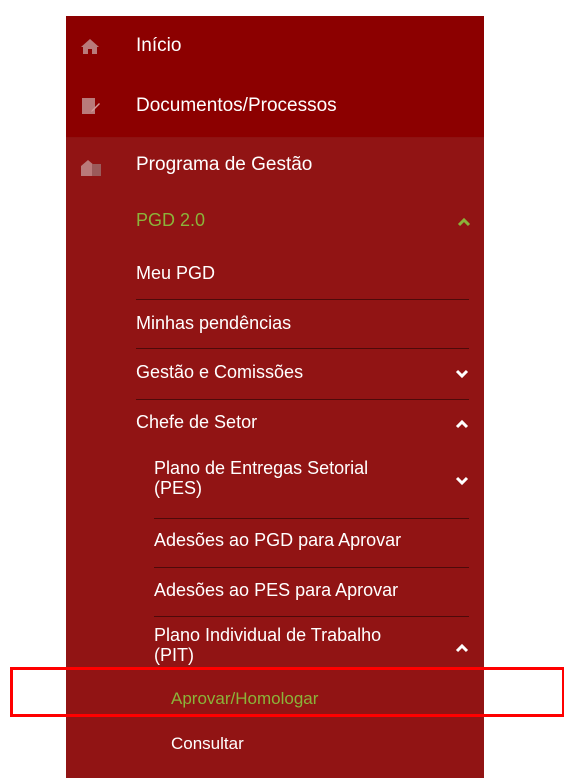  I want to click on menu-item-plano-entregas-setorial: Plano de Entregas Setorial (PES), so click(311, 484).